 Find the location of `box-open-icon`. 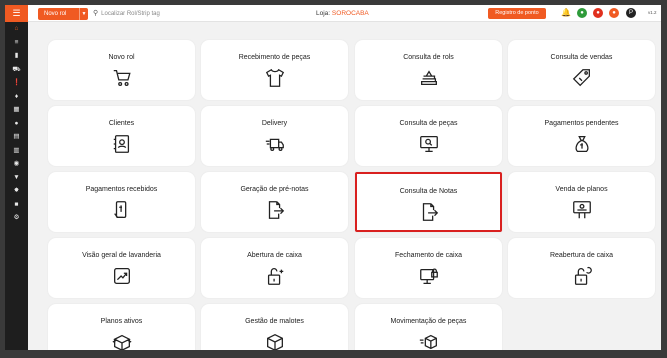

box-open-icon is located at coordinates (122, 340).